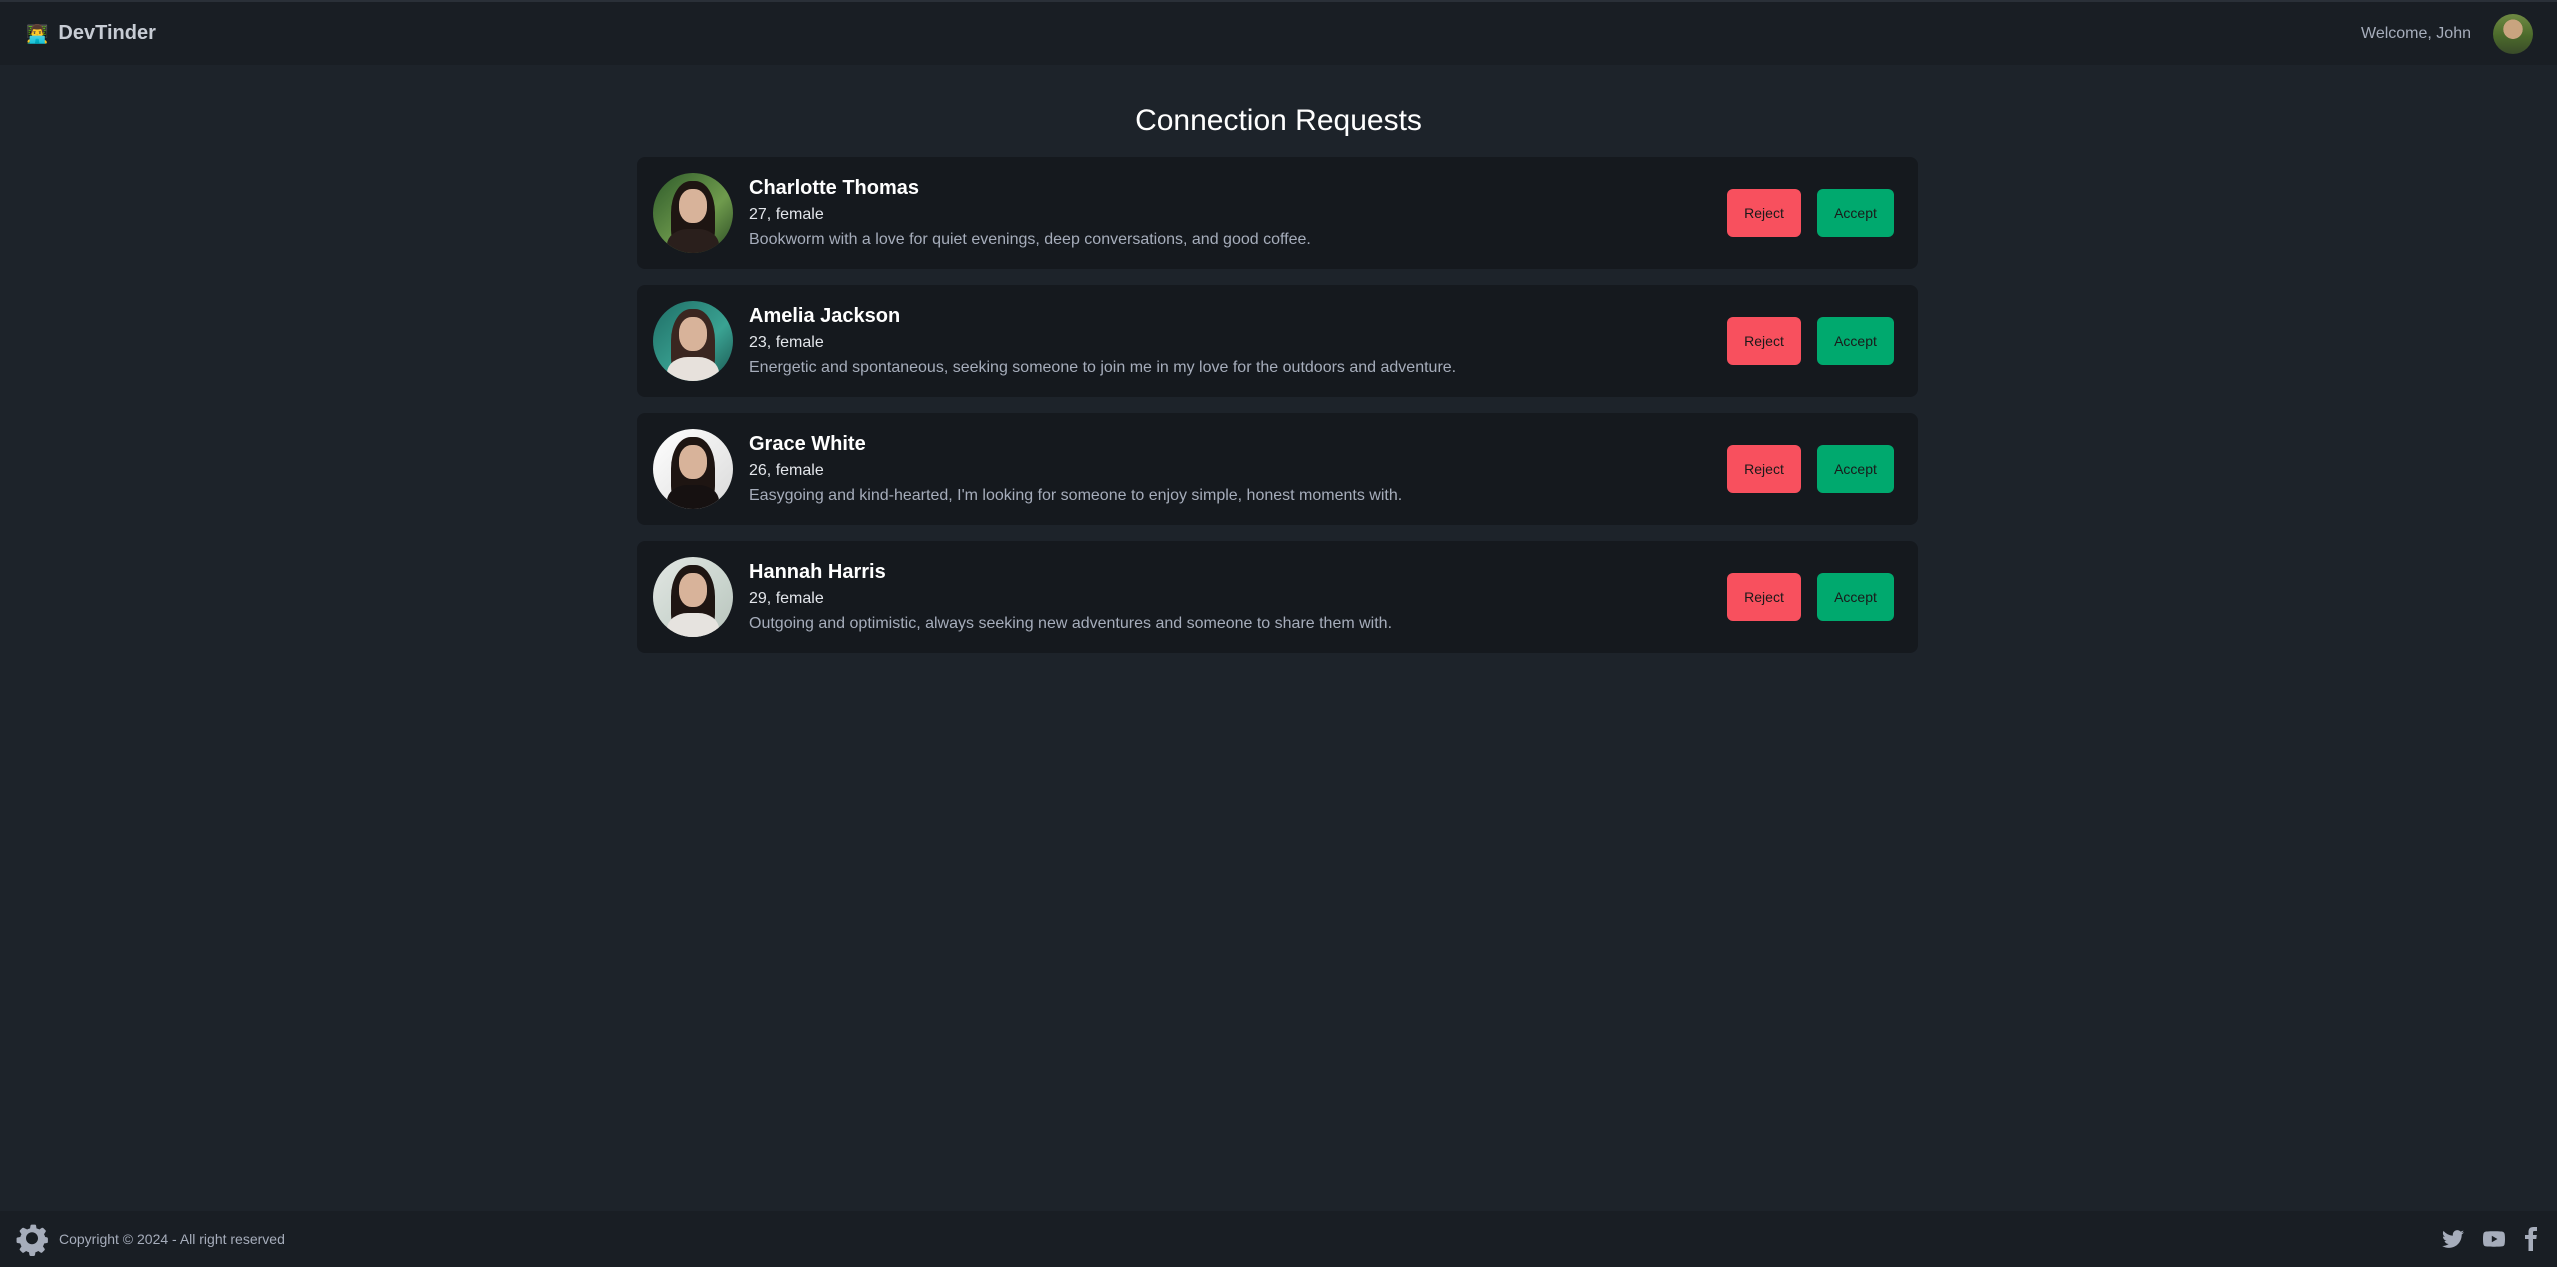 The width and height of the screenshot is (2557, 1267). I want to click on brand-name: DevTinder, so click(107, 33).